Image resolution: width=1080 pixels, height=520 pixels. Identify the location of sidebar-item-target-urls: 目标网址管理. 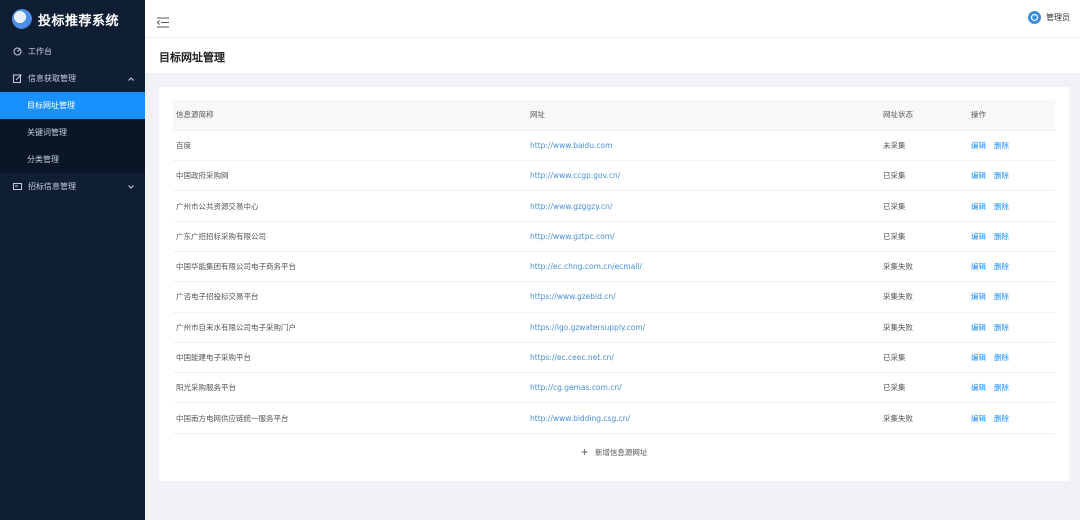
(72, 105).